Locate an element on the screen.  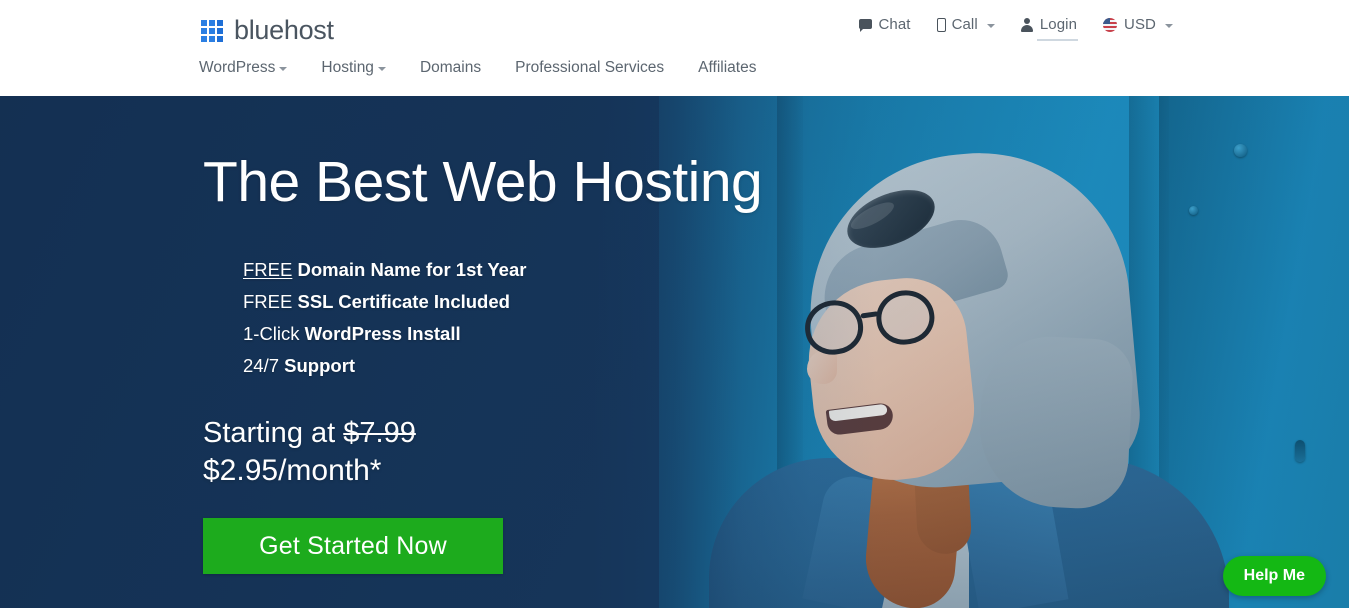
nav-item-wordpress: WordPress is located at coordinates (243, 68).